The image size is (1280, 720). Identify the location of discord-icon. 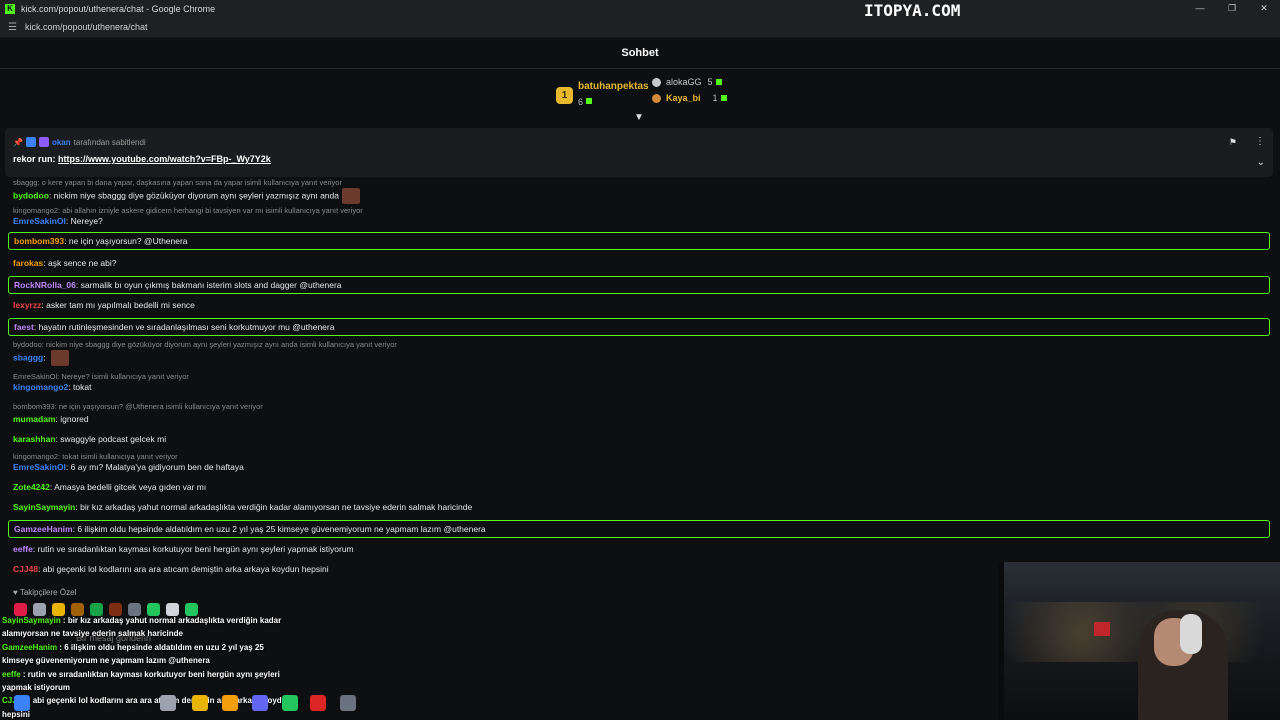
(260, 703).